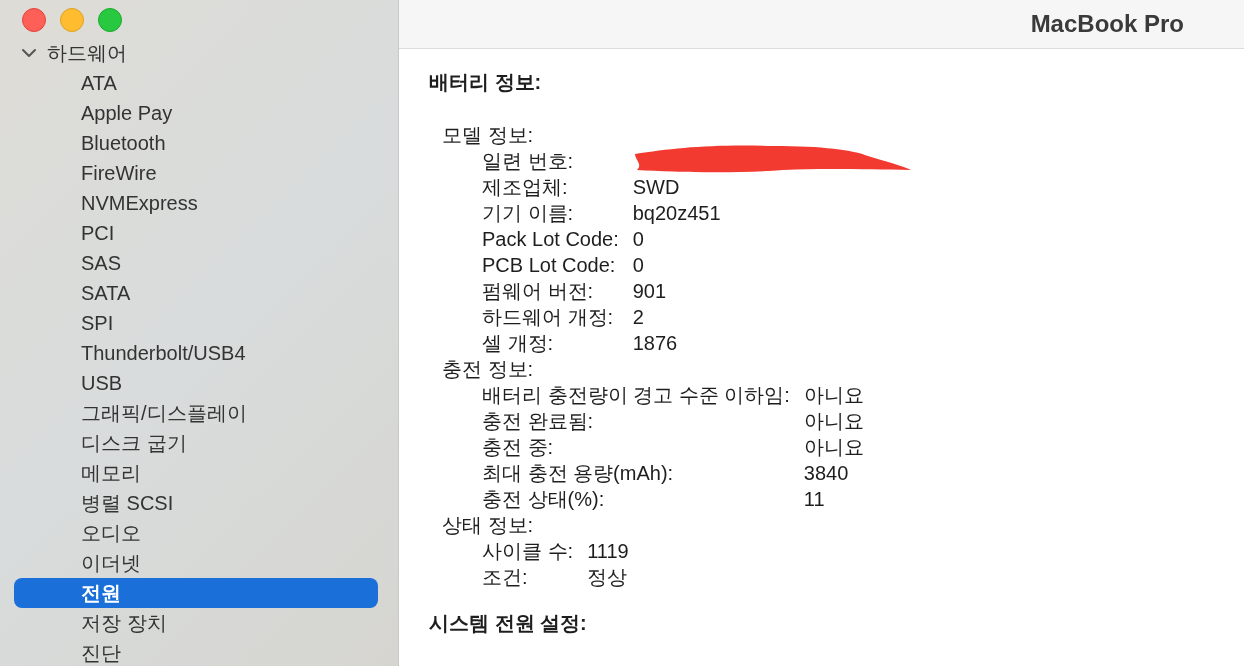 The image size is (1244, 666). I want to click on property-value: 1876, so click(655, 343).